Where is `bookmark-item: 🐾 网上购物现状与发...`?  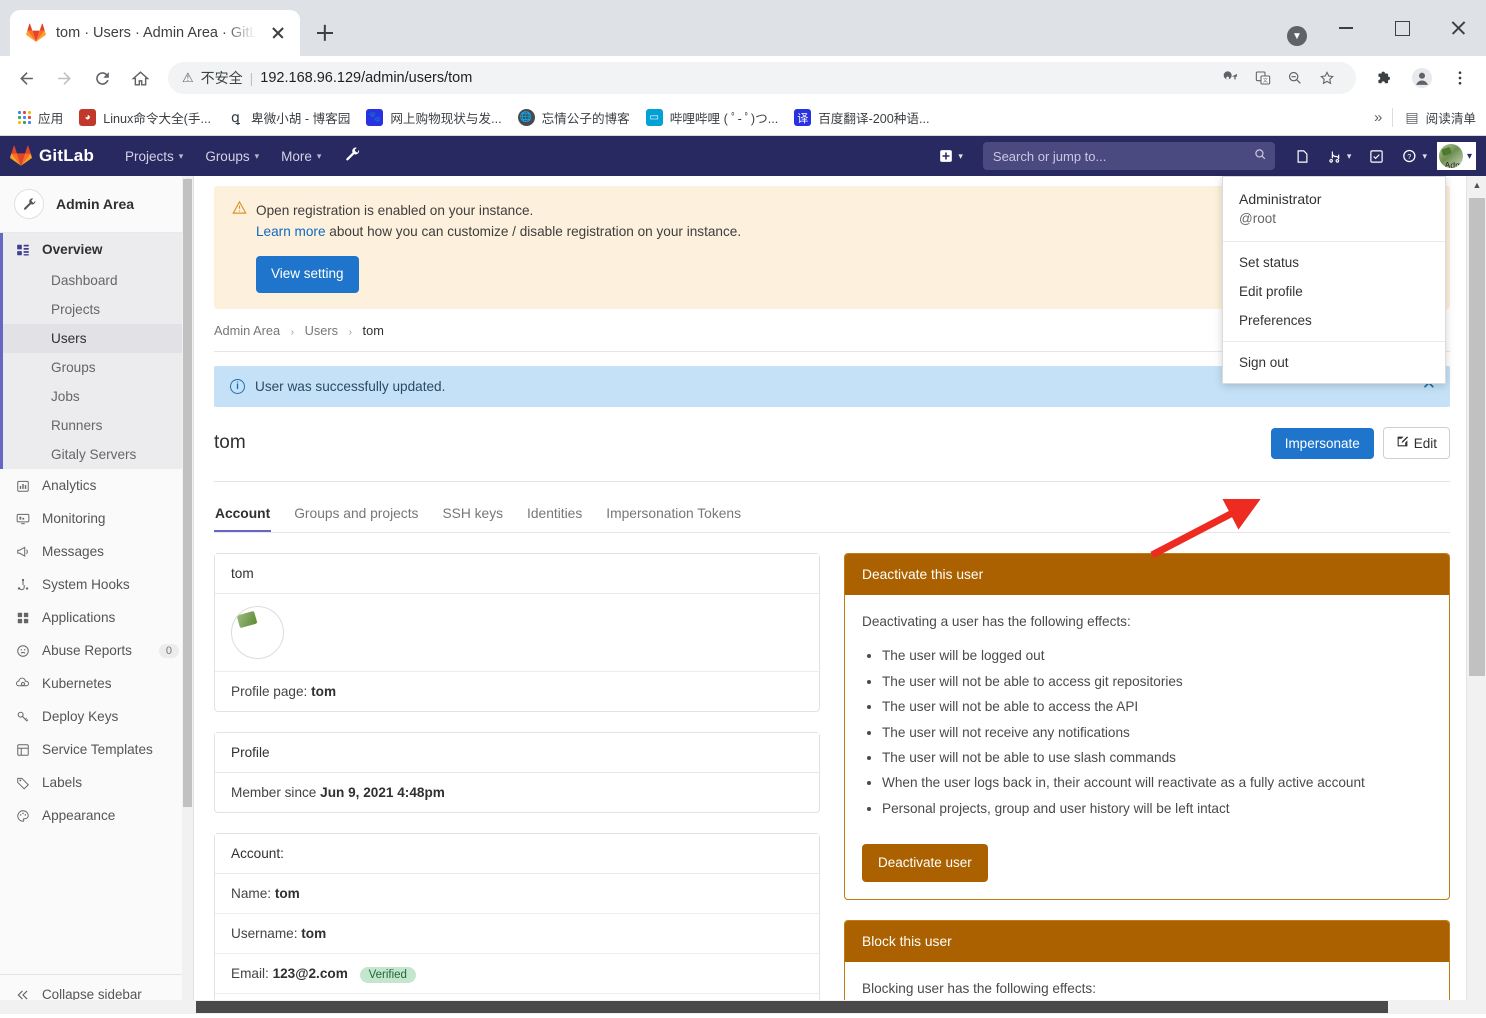
bookmark-item: 🐾 网上购物现状与发... is located at coordinates (433, 117).